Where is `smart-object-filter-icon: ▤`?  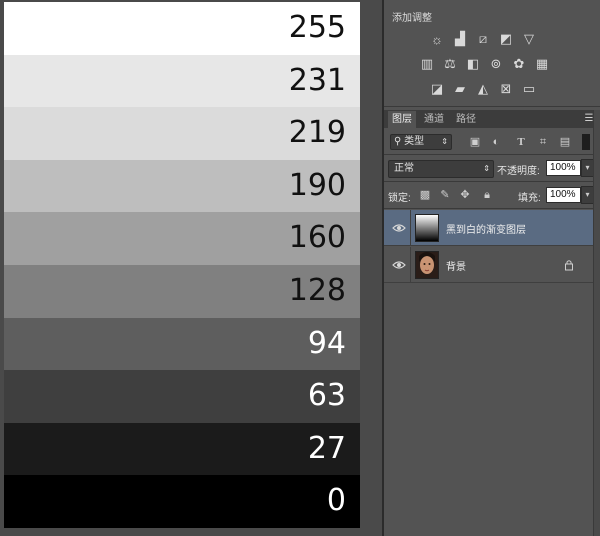 smart-object-filter-icon: ▤ is located at coordinates (565, 142).